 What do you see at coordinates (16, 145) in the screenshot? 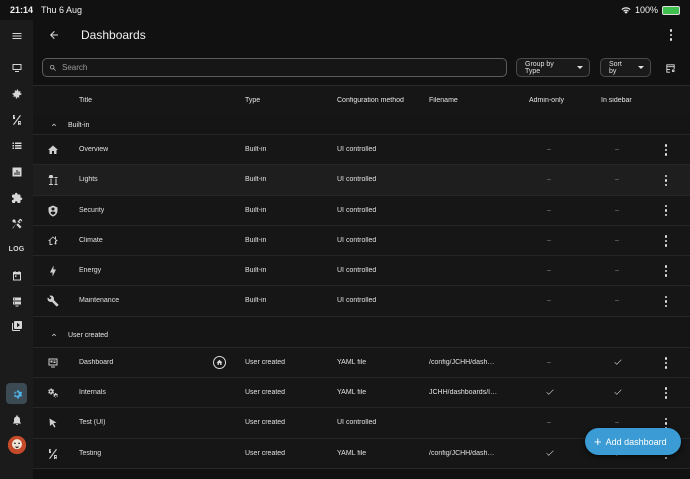
I see `list-icon` at bounding box center [16, 145].